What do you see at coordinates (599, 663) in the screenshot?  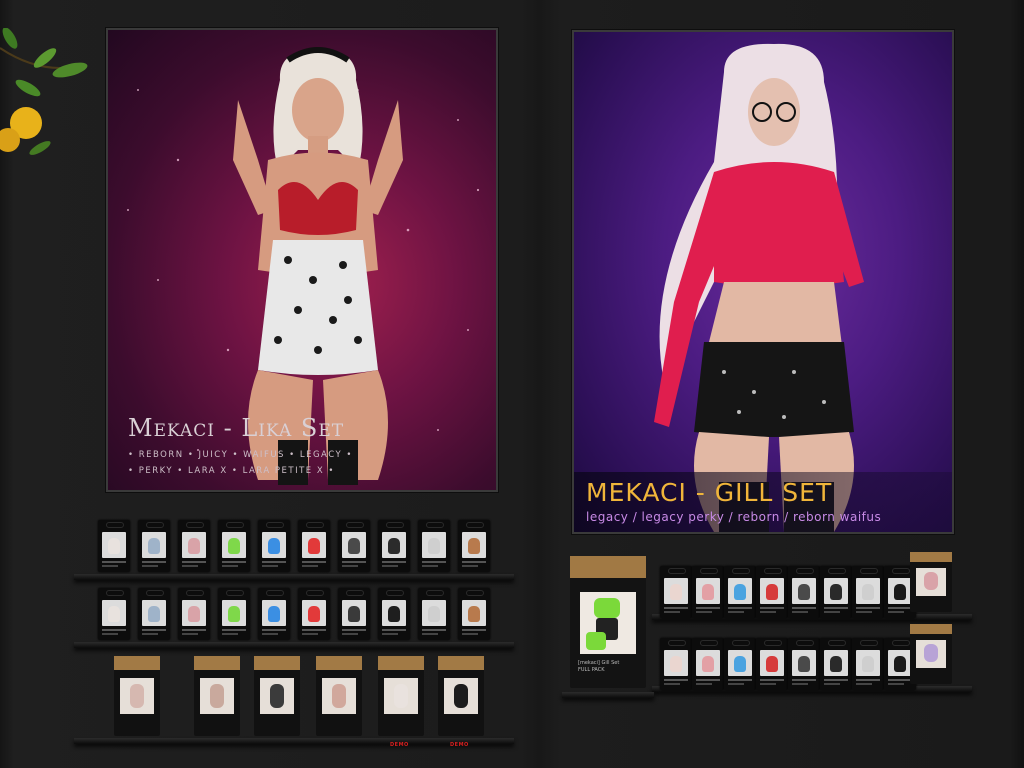 I see `fullpack-name: [mekaci] Gill Set` at bounding box center [599, 663].